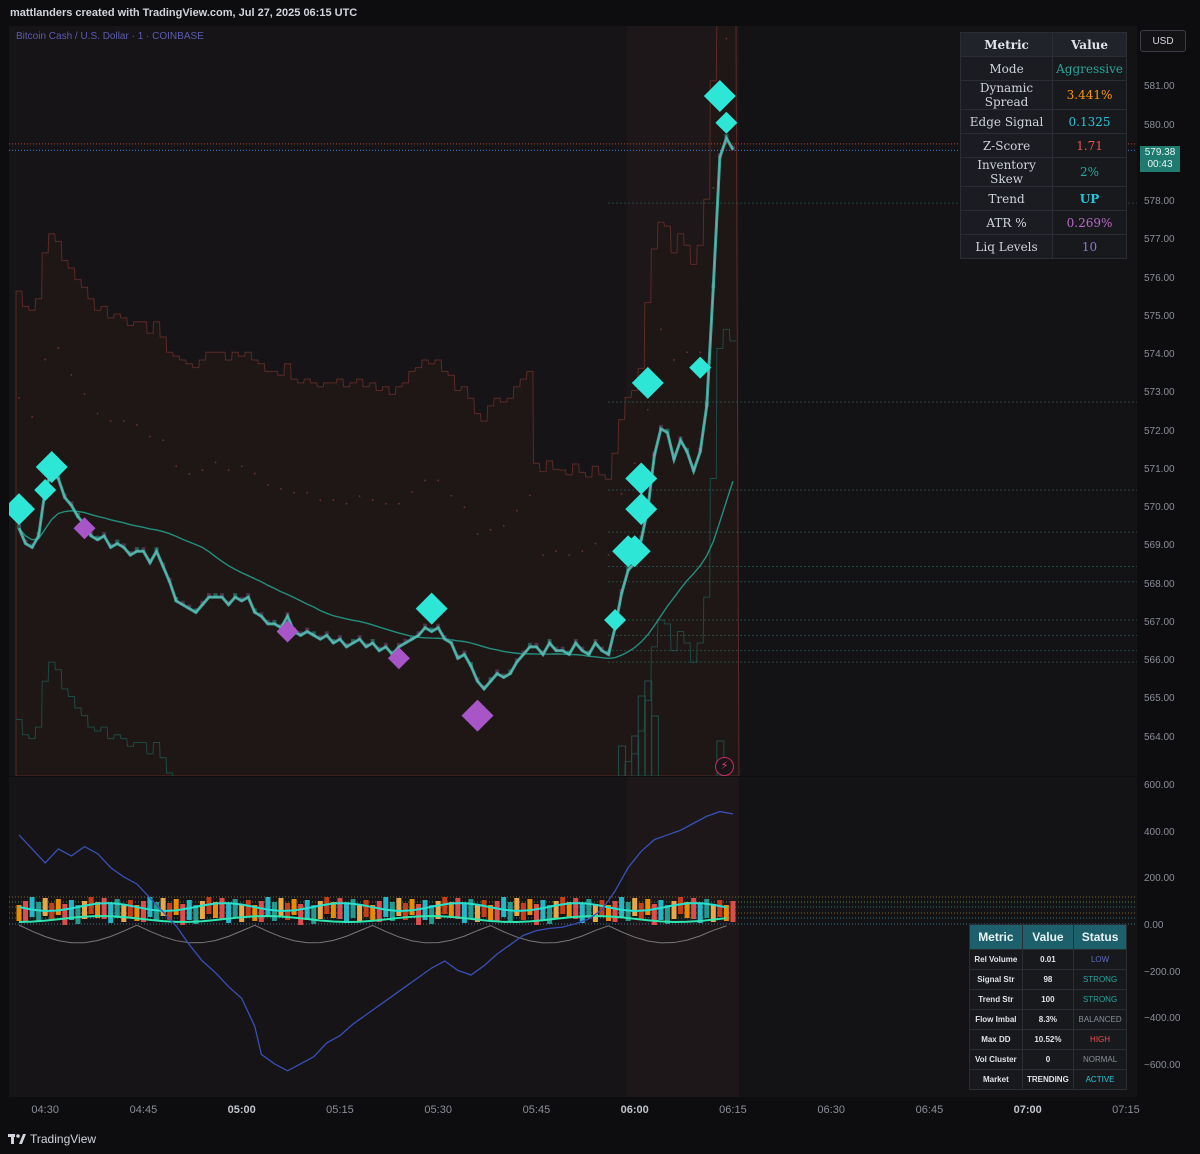 Image resolution: width=1200 pixels, height=1154 pixels. What do you see at coordinates (1089, 172) in the screenshot?
I see `metric-value: 2%` at bounding box center [1089, 172].